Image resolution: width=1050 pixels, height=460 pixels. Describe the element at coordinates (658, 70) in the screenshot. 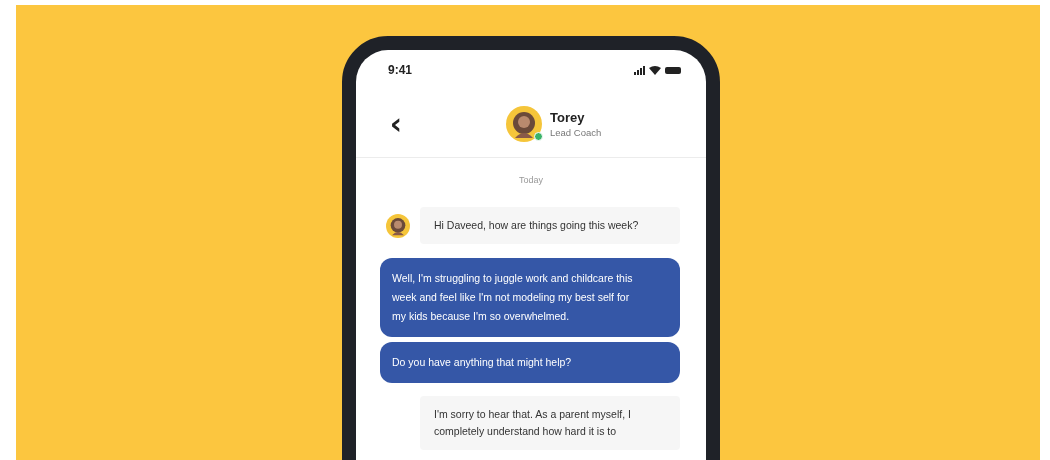

I see `status-icons` at that location.